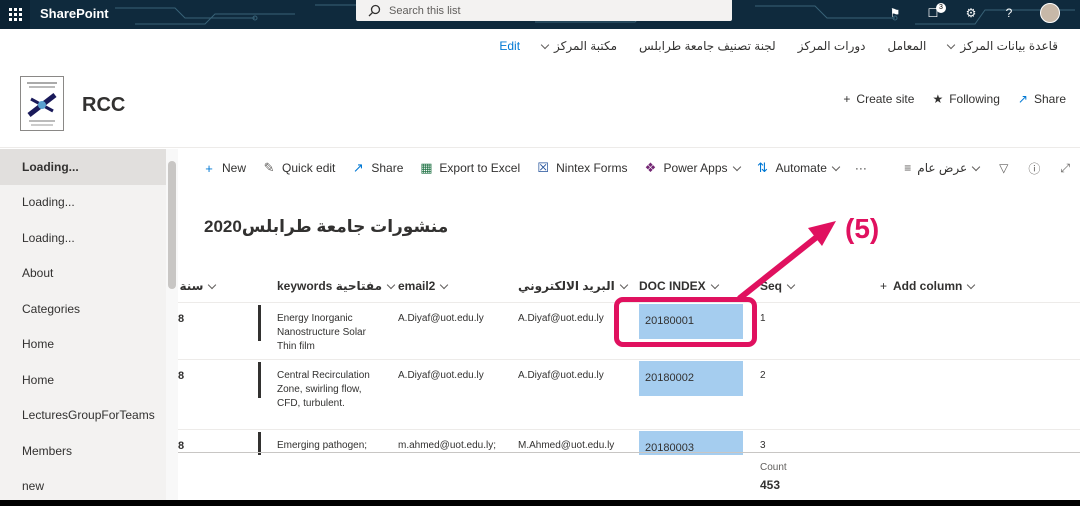 Image resolution: width=1080 pixels, height=506 pixels. I want to click on column-header-label: email2, so click(417, 286).